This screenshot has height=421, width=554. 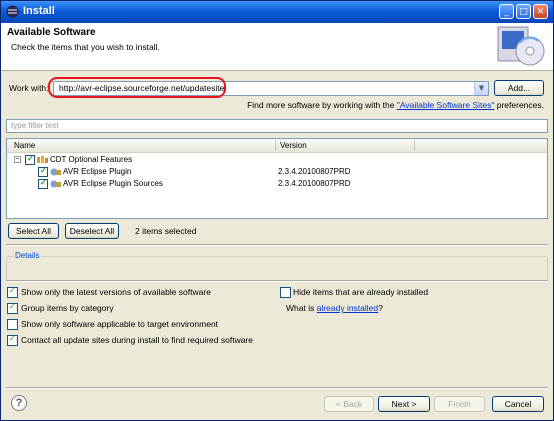 I want to click on url-highlight-annotation, so click(x=137, y=87).